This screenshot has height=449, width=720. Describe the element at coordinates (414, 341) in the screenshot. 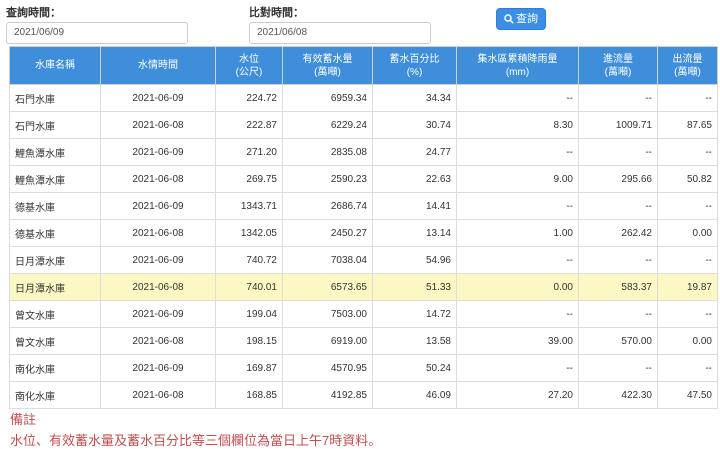

I see `storage-percentage-cell: 13.58` at that location.